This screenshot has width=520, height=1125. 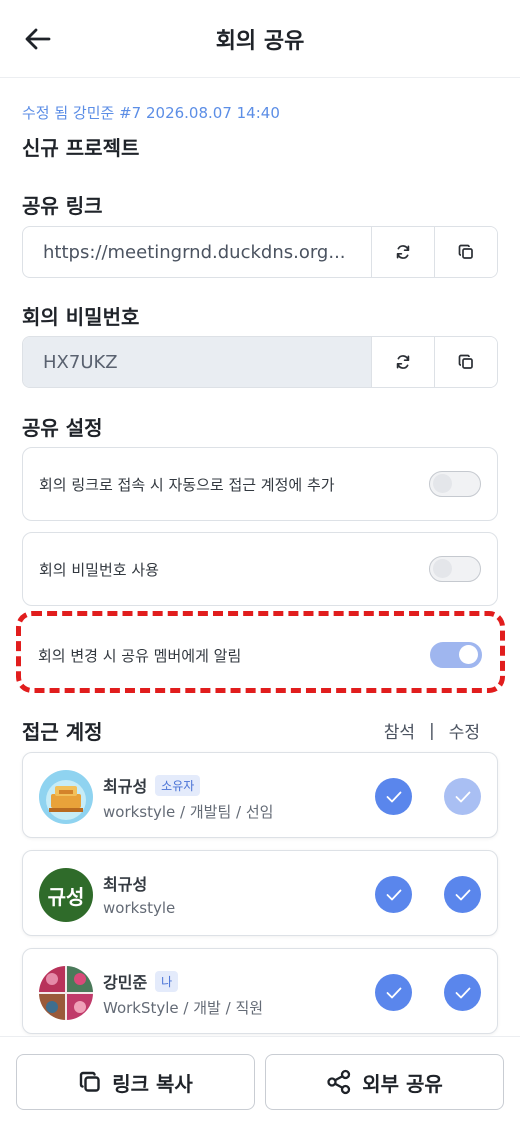 What do you see at coordinates (440, 731) in the screenshot?
I see `access-columns: 참석 | 수정` at bounding box center [440, 731].